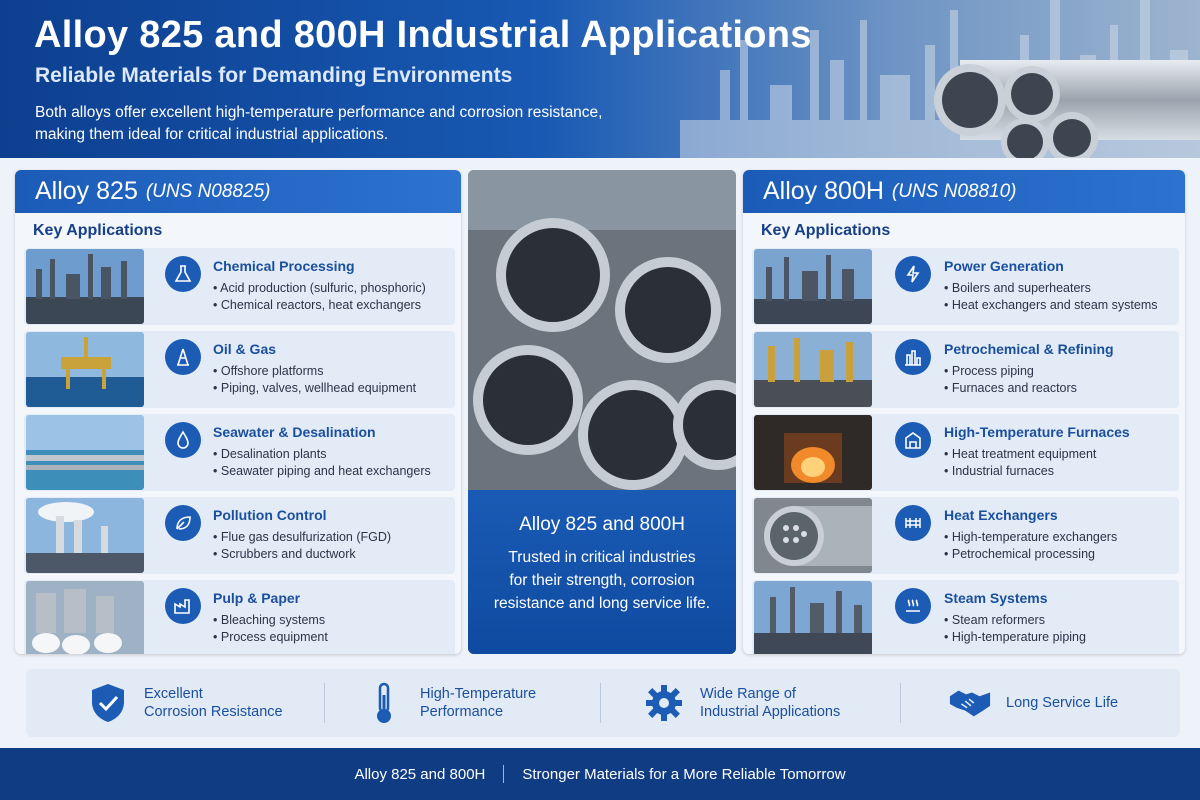 The height and width of the screenshot is (800, 1200). Describe the element at coordinates (913, 606) in the screenshot. I see `steam-icon` at that location.